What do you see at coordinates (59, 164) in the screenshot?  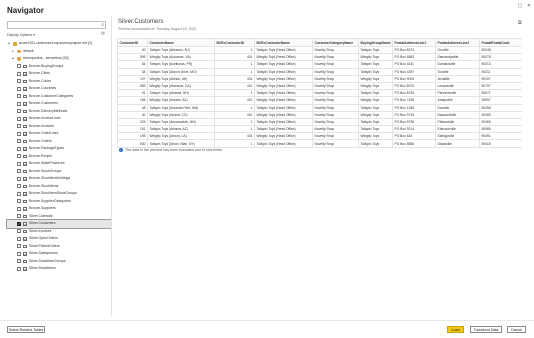 I see `tree-node: Bronze.StateProvinces` at bounding box center [59, 164].